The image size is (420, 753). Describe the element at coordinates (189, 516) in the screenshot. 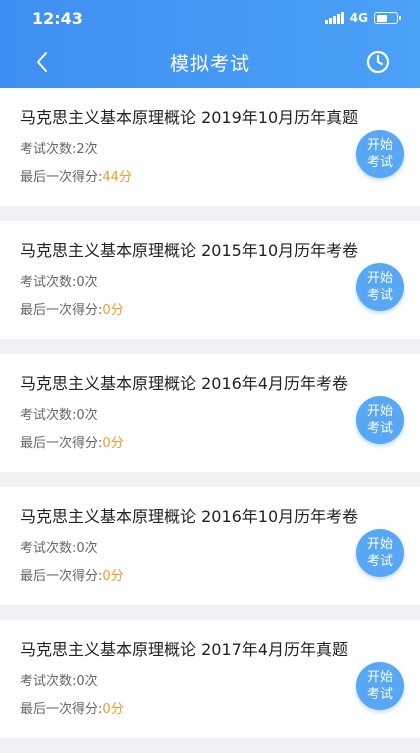

I see `exam-name: 马克思主义基本原理概论 2016年10月历年考卷` at that location.